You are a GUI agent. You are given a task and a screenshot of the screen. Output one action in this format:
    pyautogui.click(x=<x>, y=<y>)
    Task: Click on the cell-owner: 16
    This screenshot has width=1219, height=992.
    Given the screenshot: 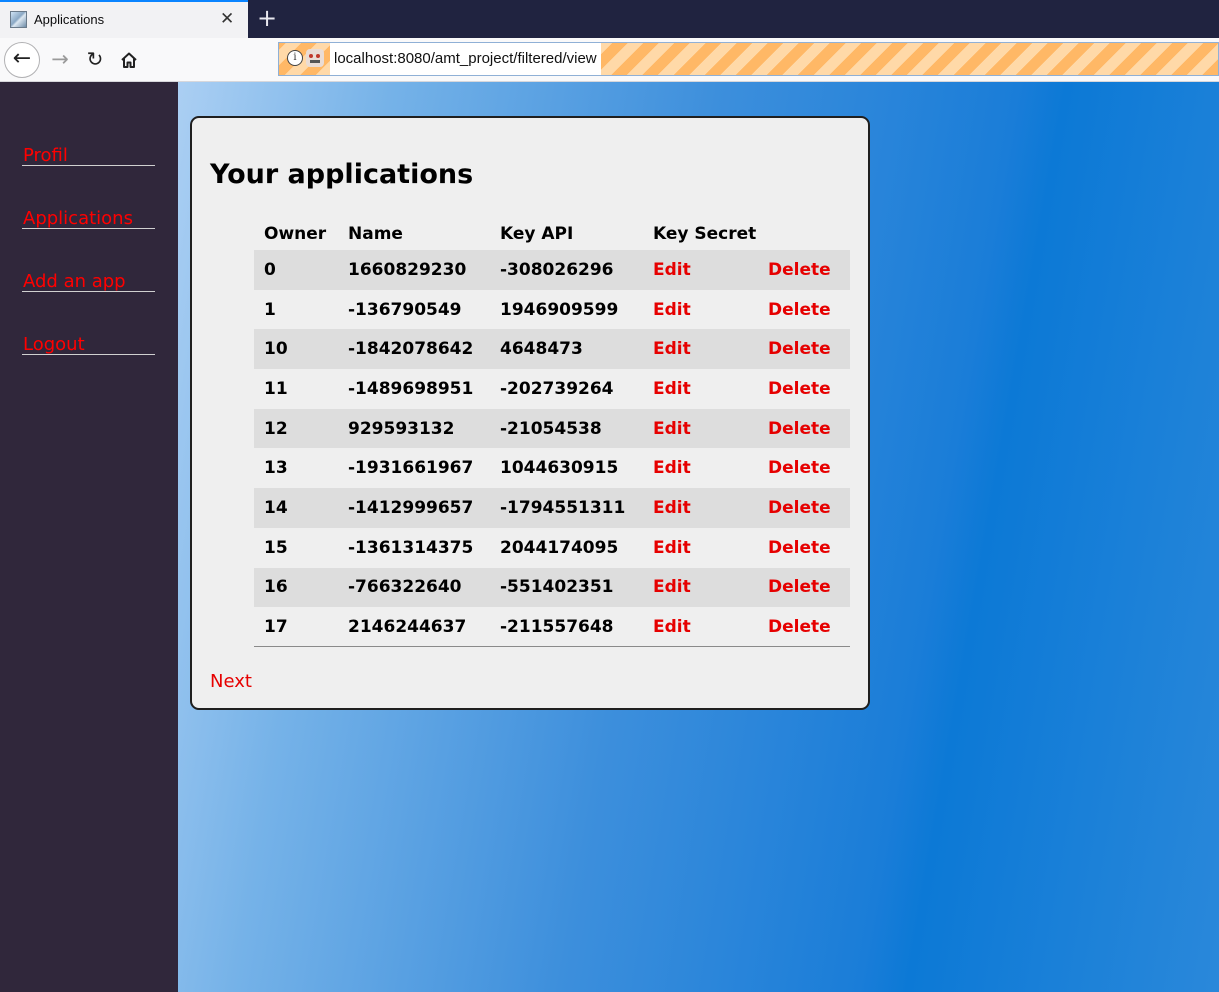 What is the action you would take?
    pyautogui.click(x=276, y=587)
    